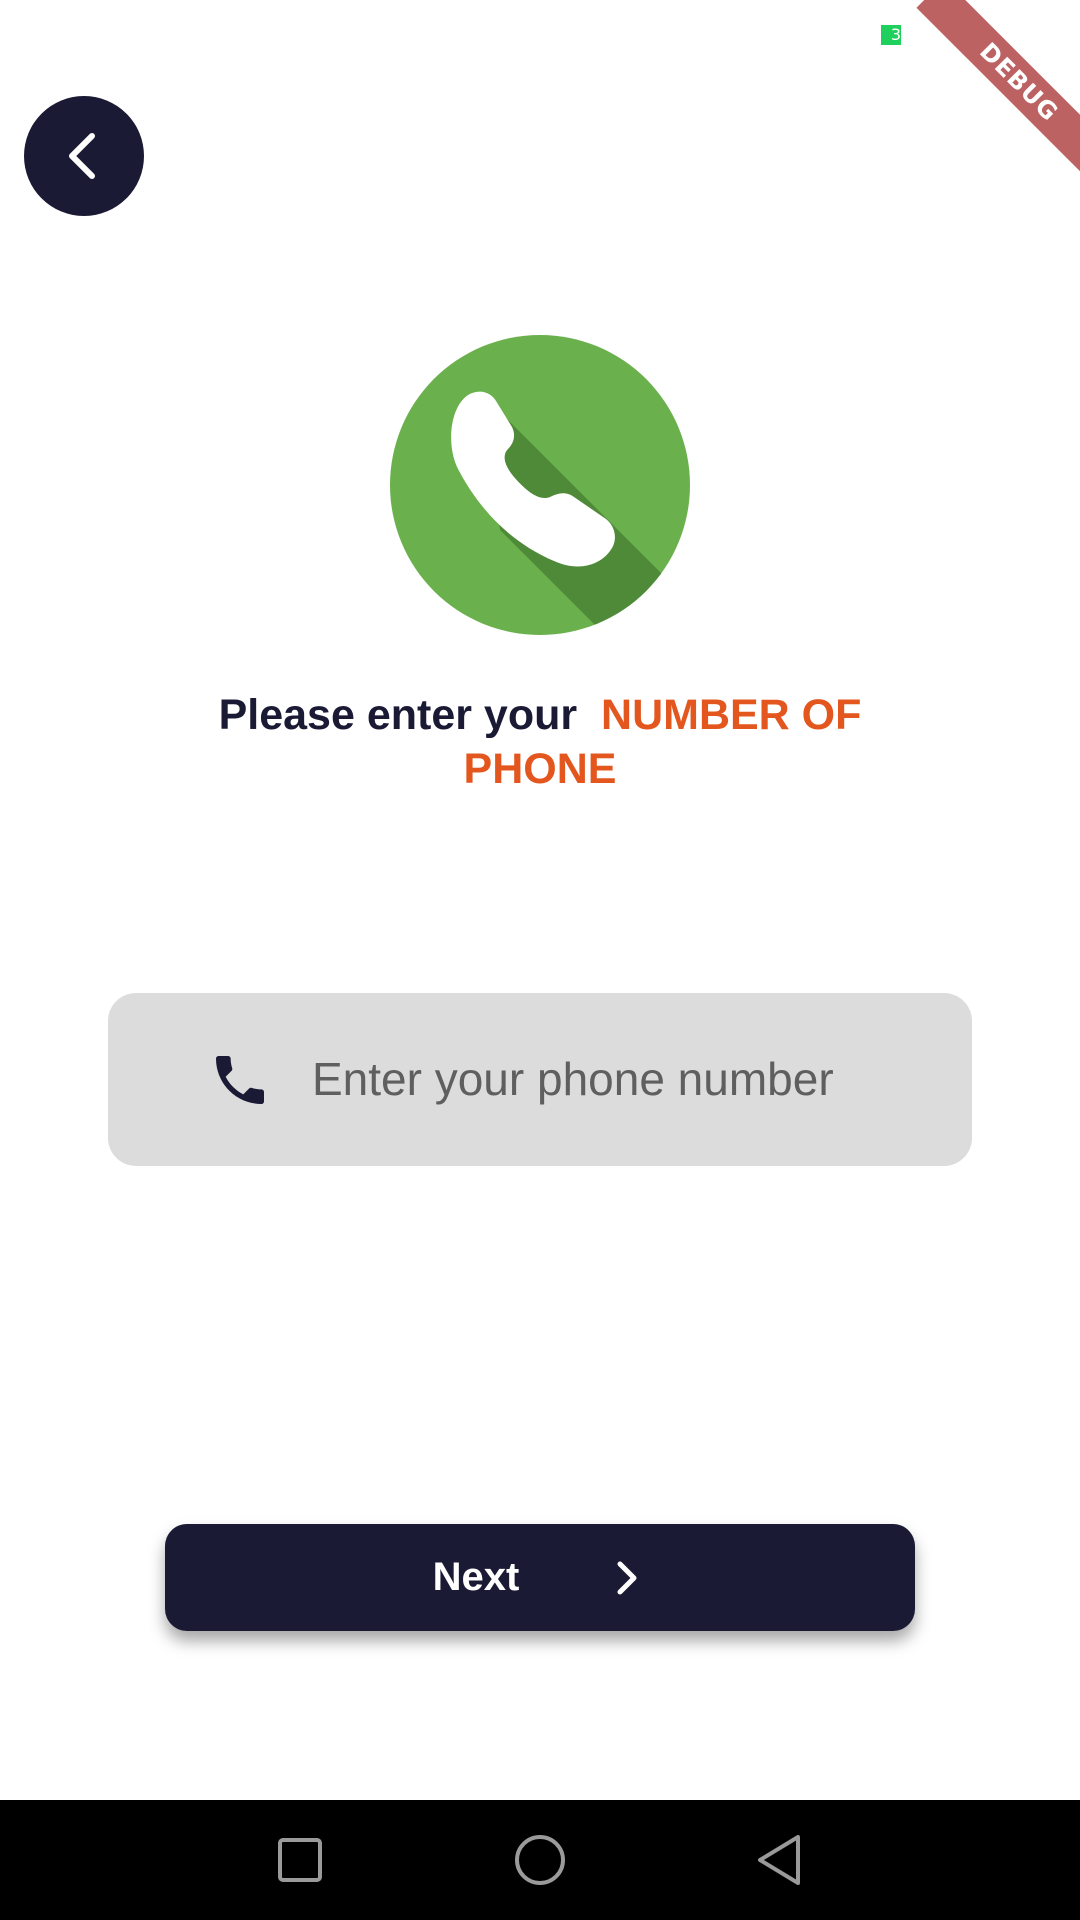  Describe the element at coordinates (780, 1860) in the screenshot. I see `triangle-back-icon` at that location.